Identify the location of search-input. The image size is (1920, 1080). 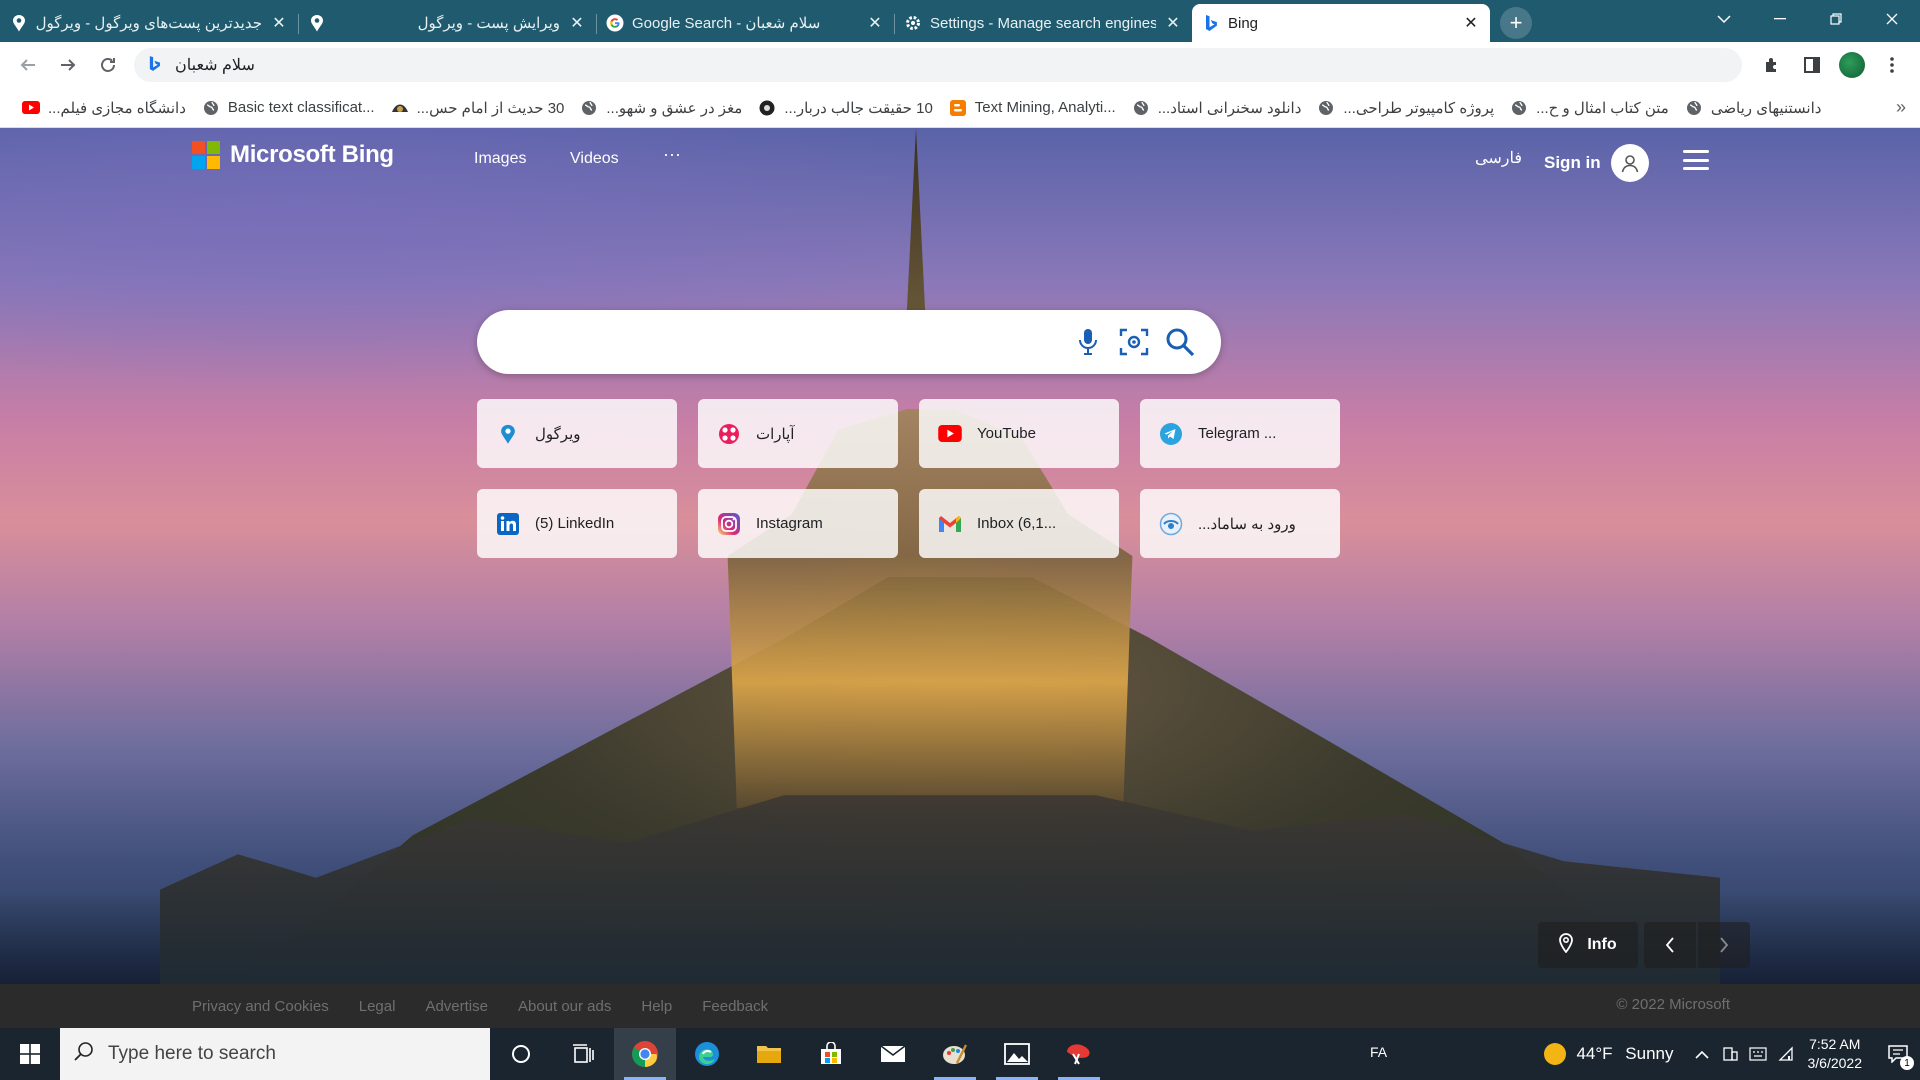
(784, 342).